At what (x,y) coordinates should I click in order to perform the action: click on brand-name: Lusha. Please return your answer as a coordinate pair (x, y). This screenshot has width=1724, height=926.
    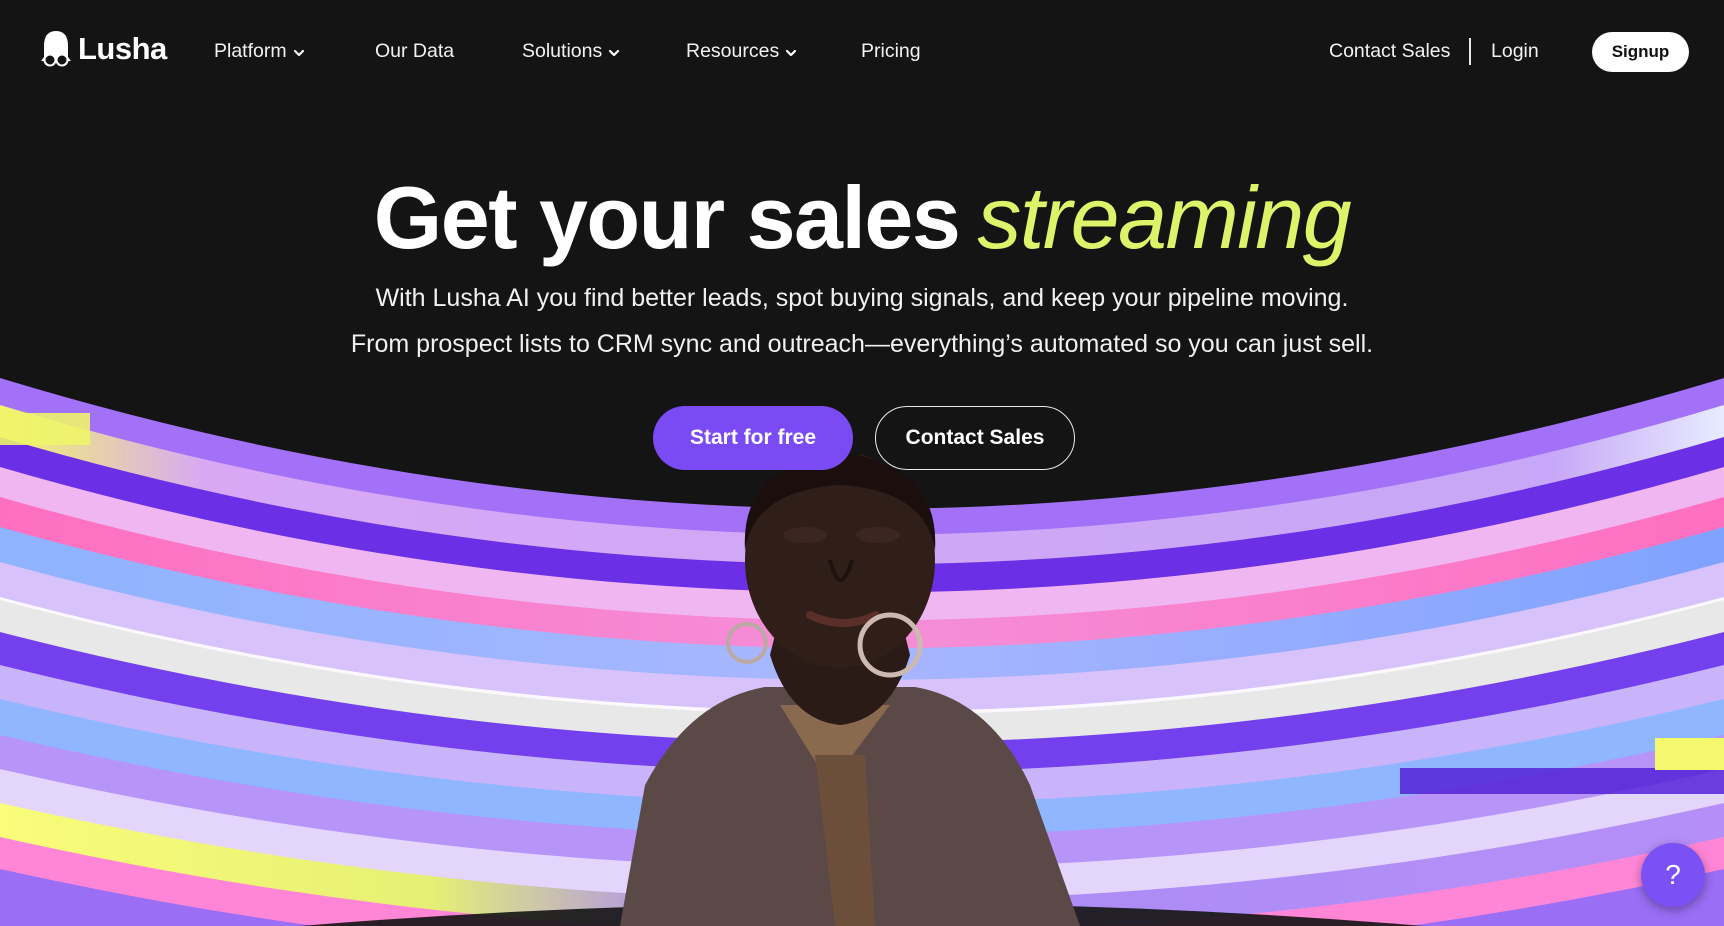
    Looking at the image, I should click on (122, 48).